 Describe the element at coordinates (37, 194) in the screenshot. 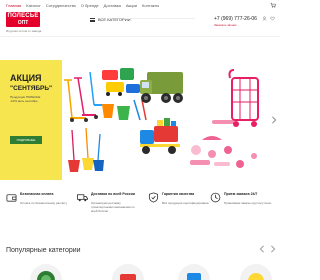

I see `feature-title: Безопасная оплата` at that location.